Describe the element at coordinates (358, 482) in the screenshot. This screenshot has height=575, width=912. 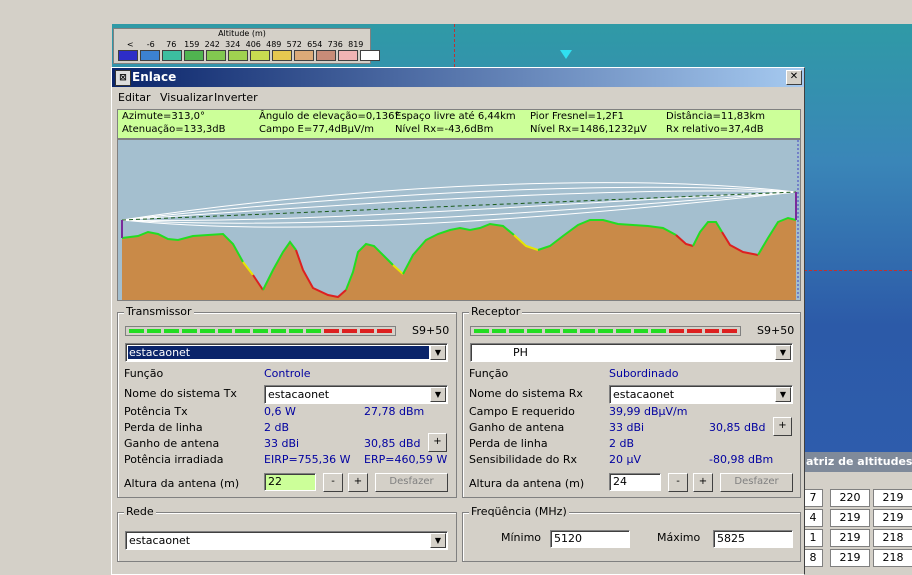
I see `tx-altura-plus-button: +` at that location.